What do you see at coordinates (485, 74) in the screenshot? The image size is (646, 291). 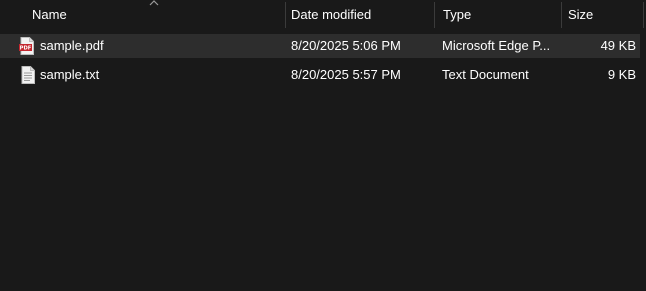 I see `file-type: Text Document` at bounding box center [485, 74].